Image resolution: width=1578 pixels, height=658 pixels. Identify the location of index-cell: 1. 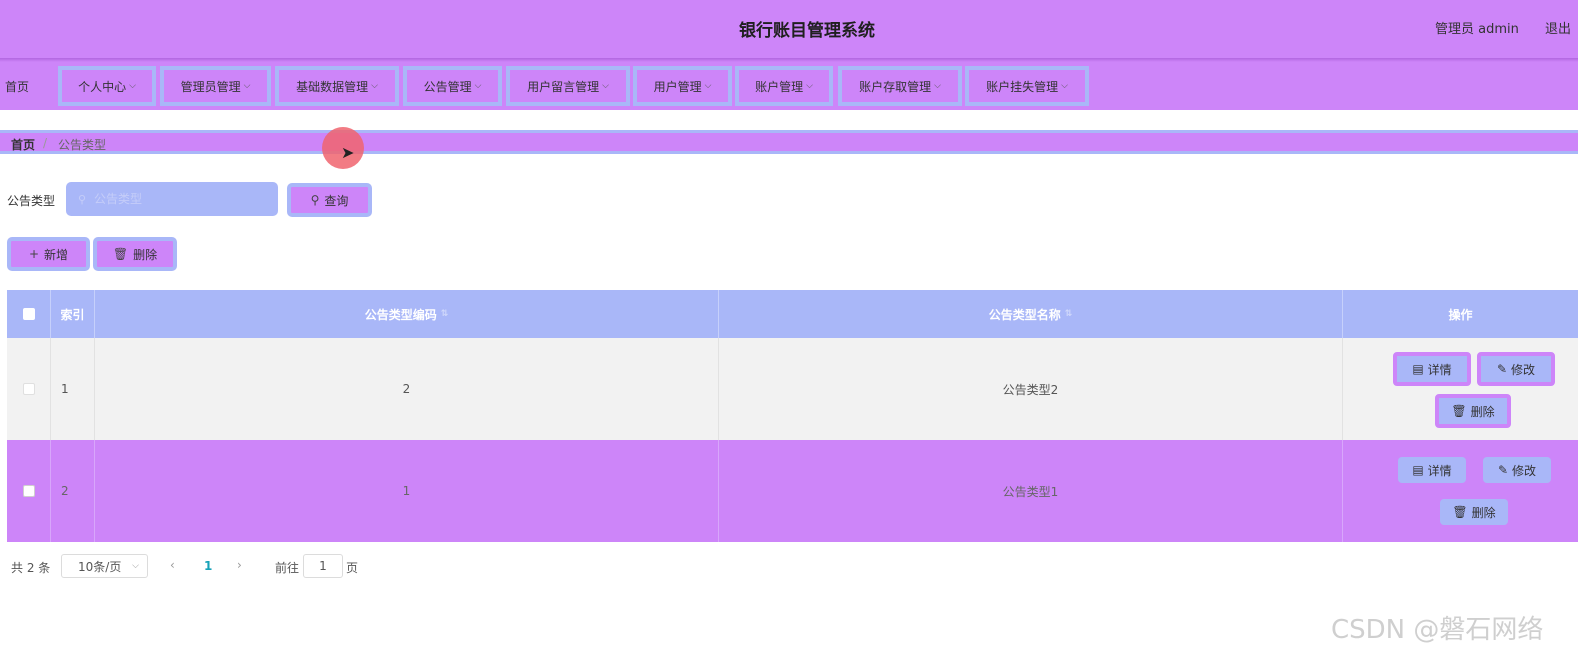
(73, 389).